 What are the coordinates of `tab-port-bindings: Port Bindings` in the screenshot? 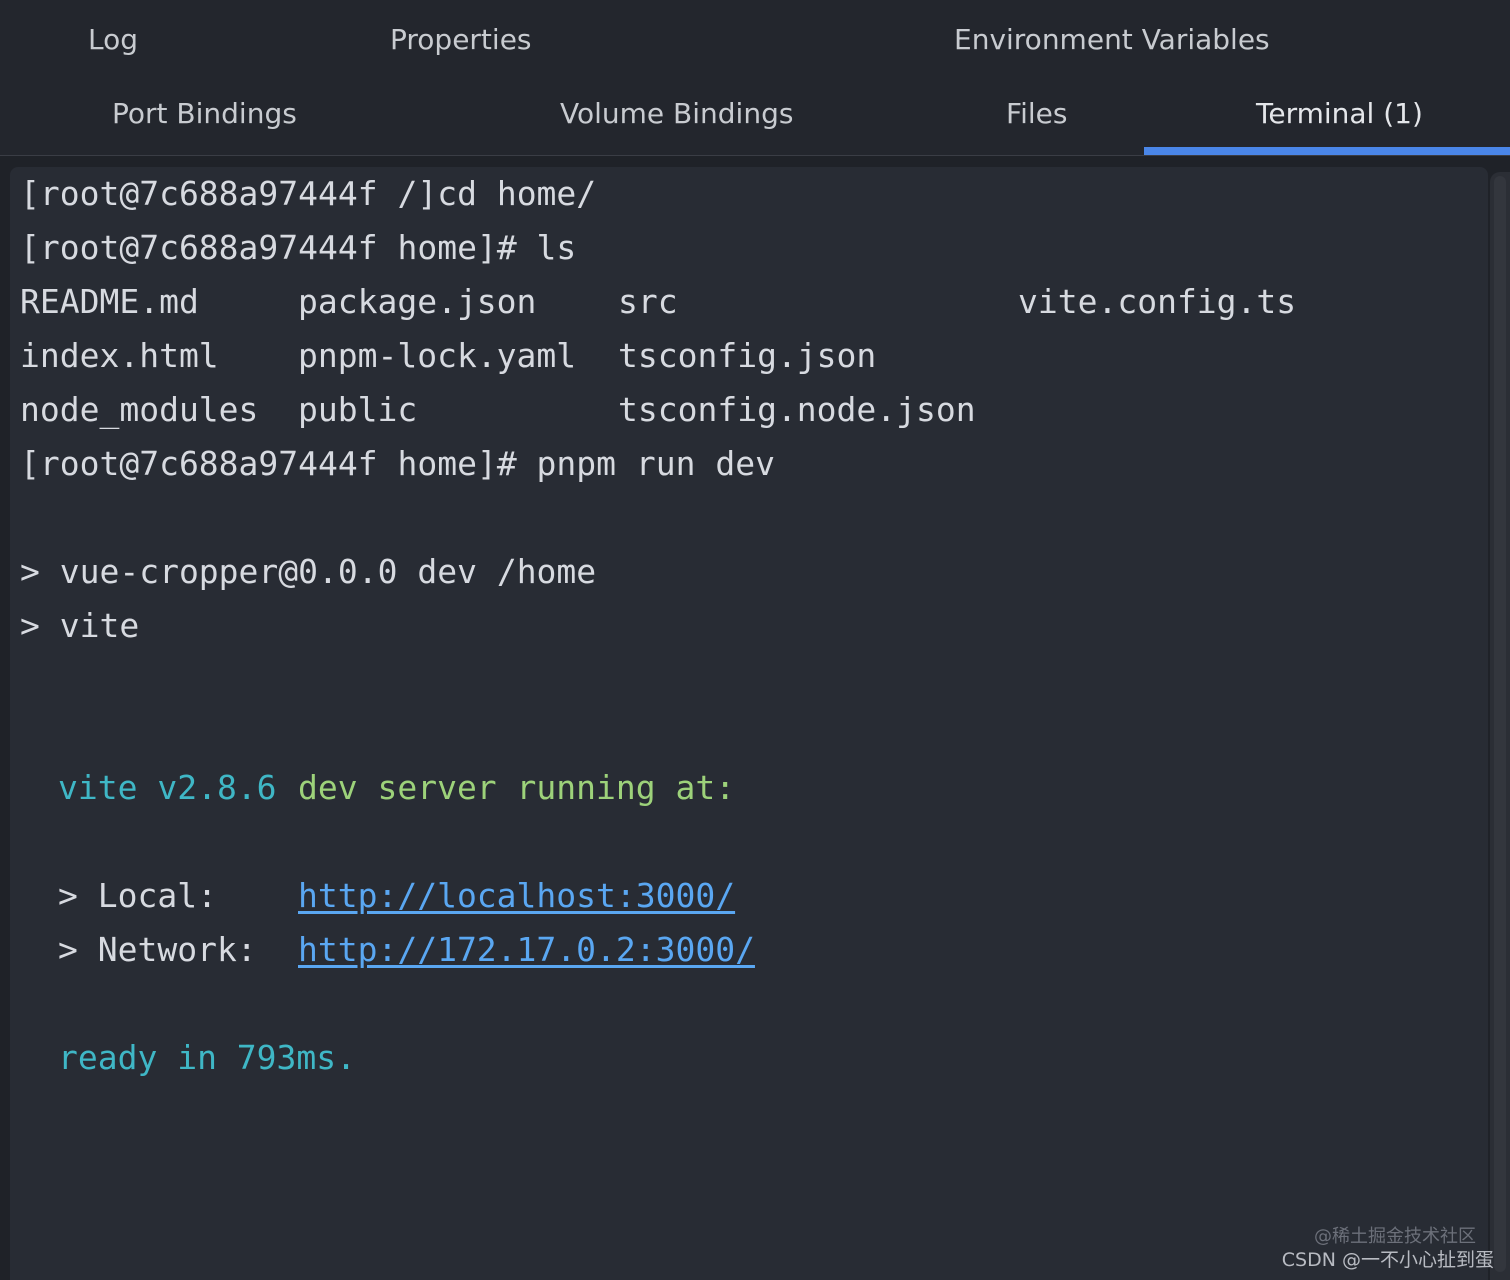 It's located at (204, 114).